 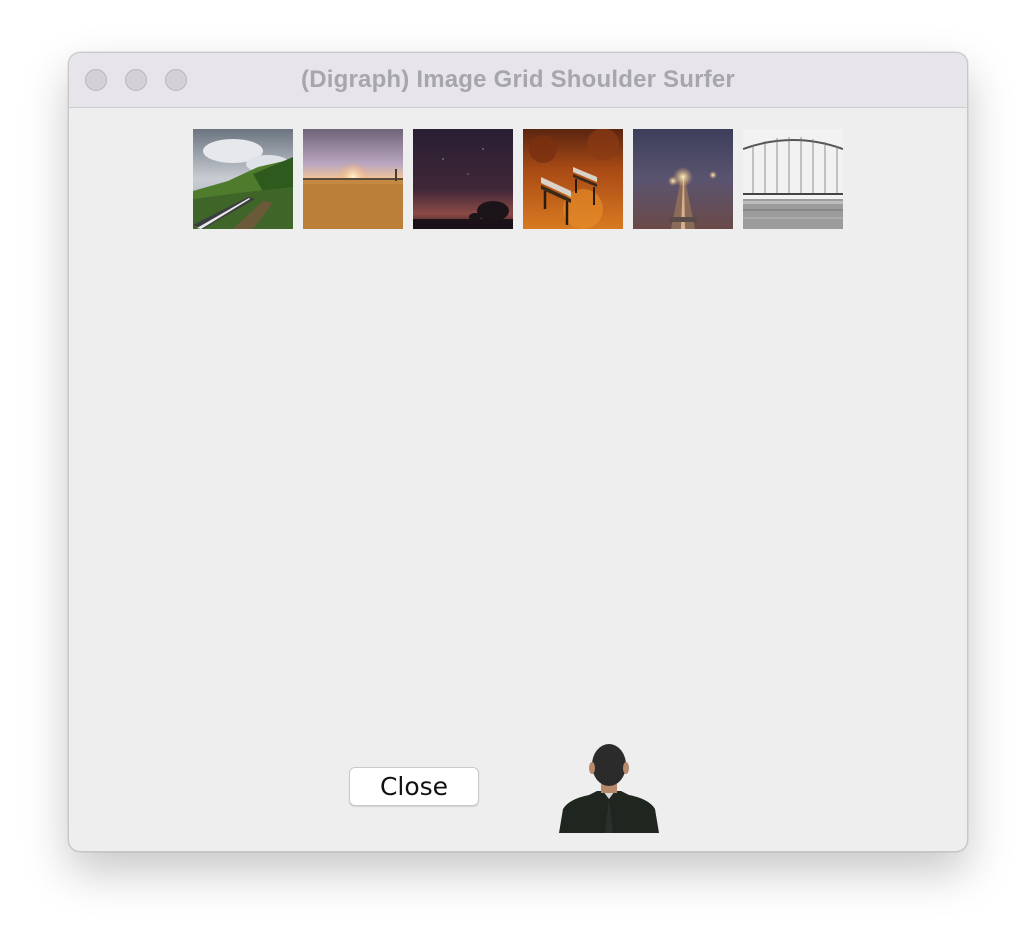 What do you see at coordinates (518, 179) in the screenshot?
I see `image-grid` at bounding box center [518, 179].